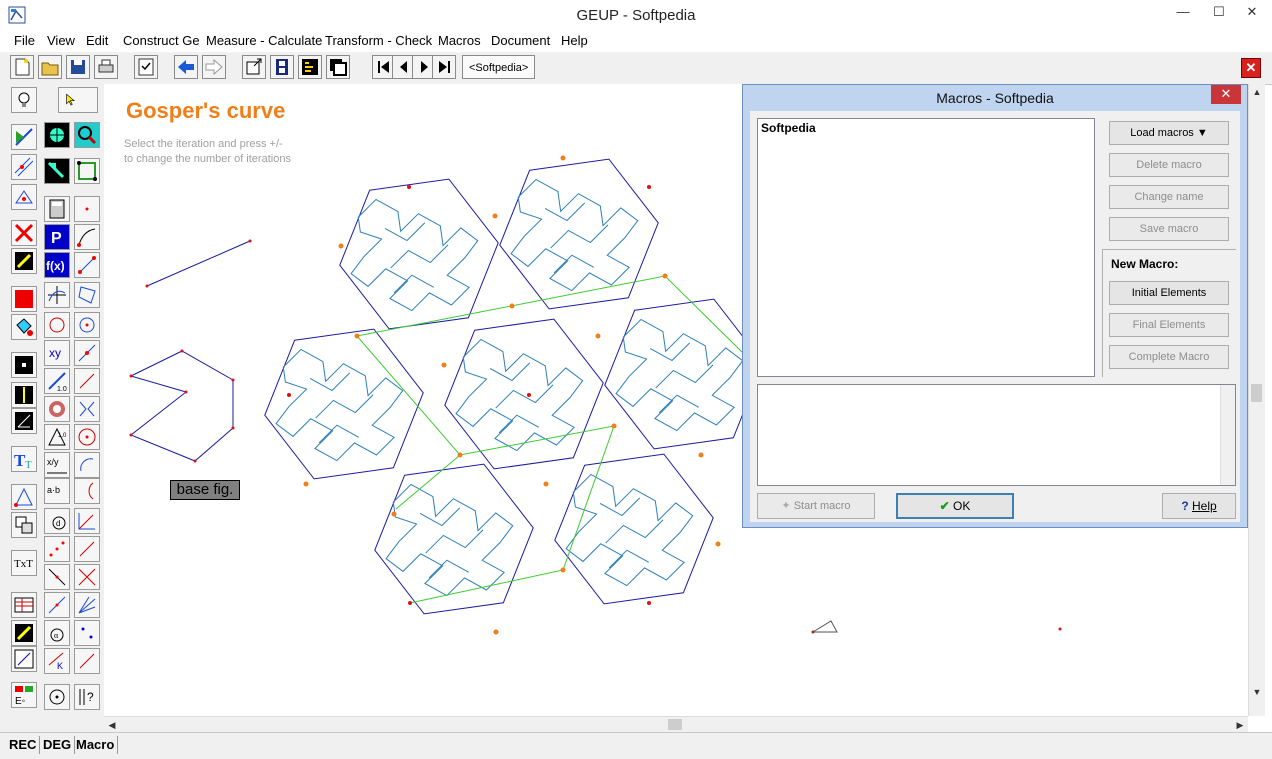 This screenshot has width=1272, height=759. What do you see at coordinates (1169, 133) in the screenshot?
I see `load-macros-button: Load macros ▼` at bounding box center [1169, 133].